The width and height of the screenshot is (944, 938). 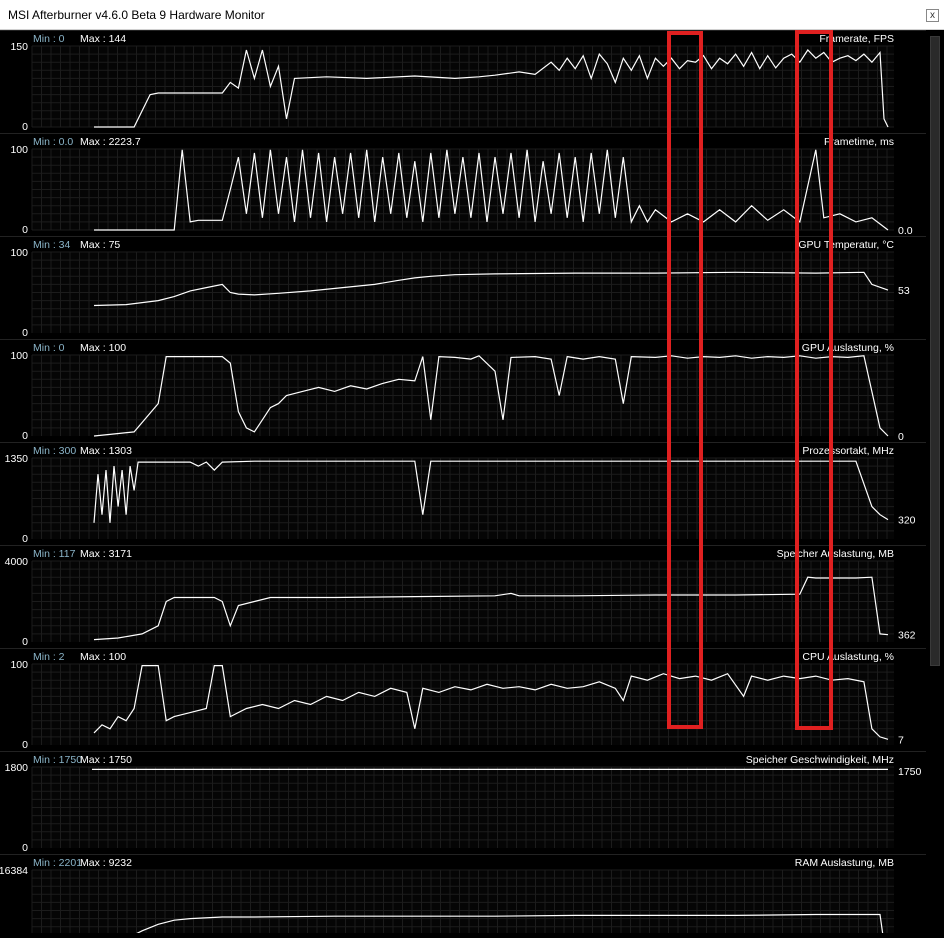 I want to click on metric-name: CPU Auslastung, %, so click(x=848, y=657).